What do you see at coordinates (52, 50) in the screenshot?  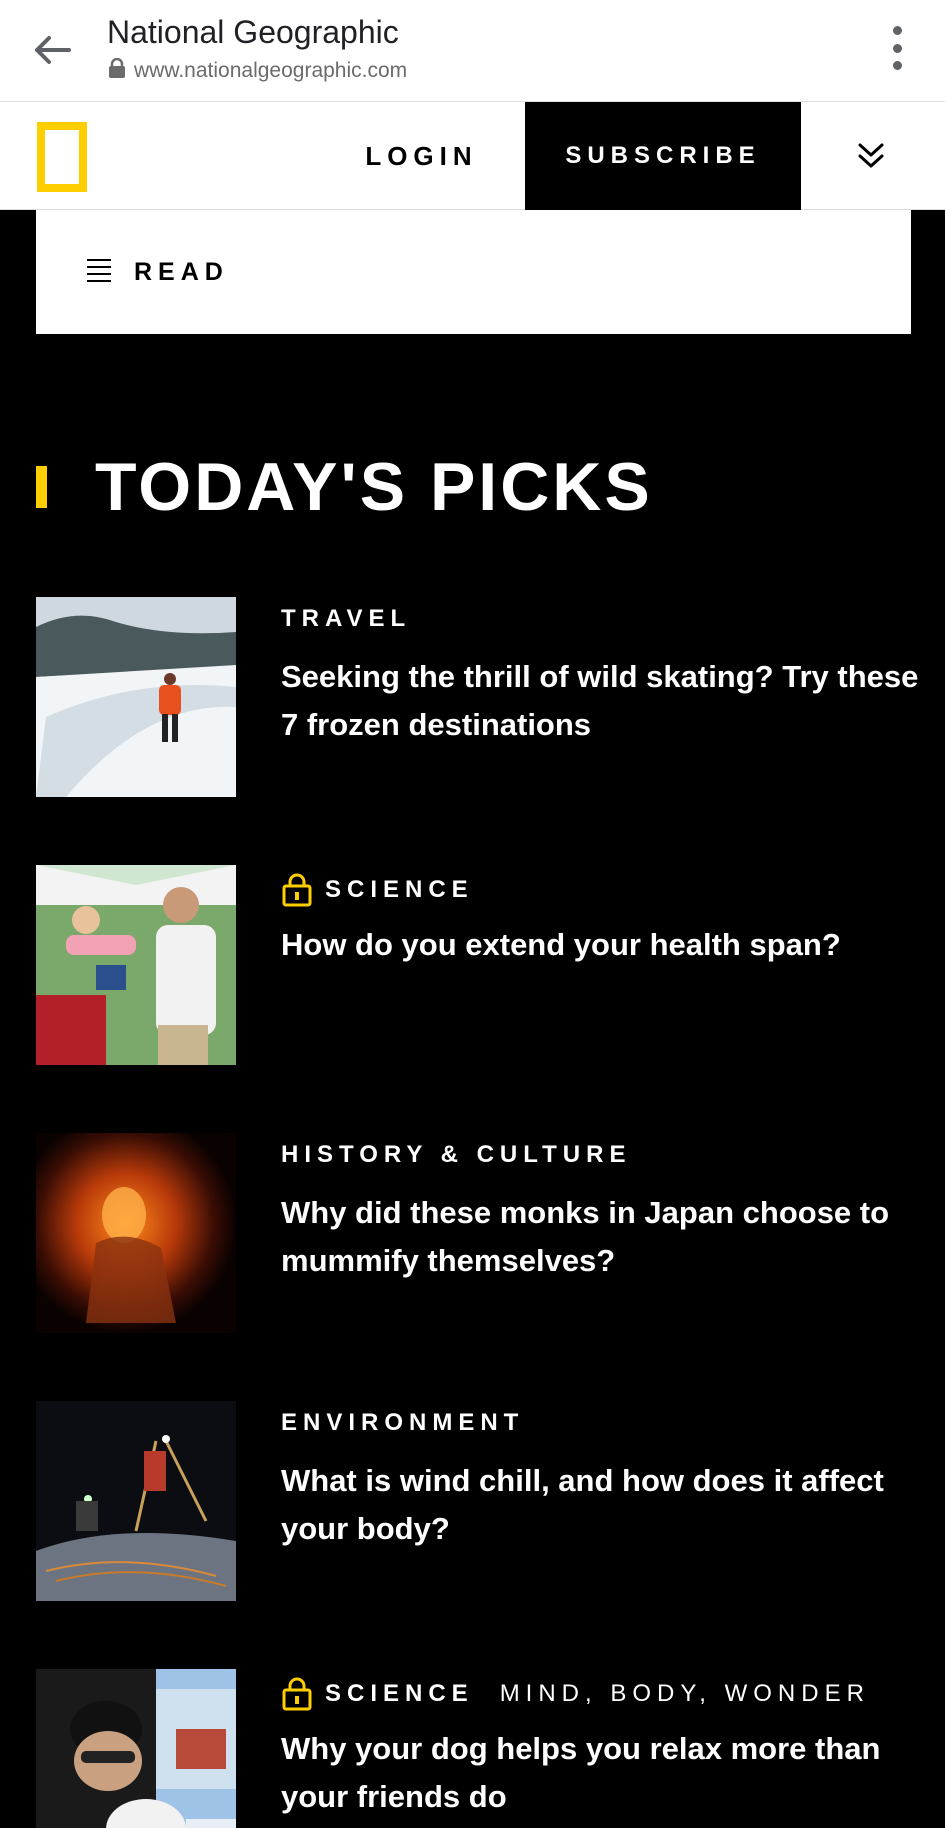 I see `back-arrow-icon` at bounding box center [52, 50].